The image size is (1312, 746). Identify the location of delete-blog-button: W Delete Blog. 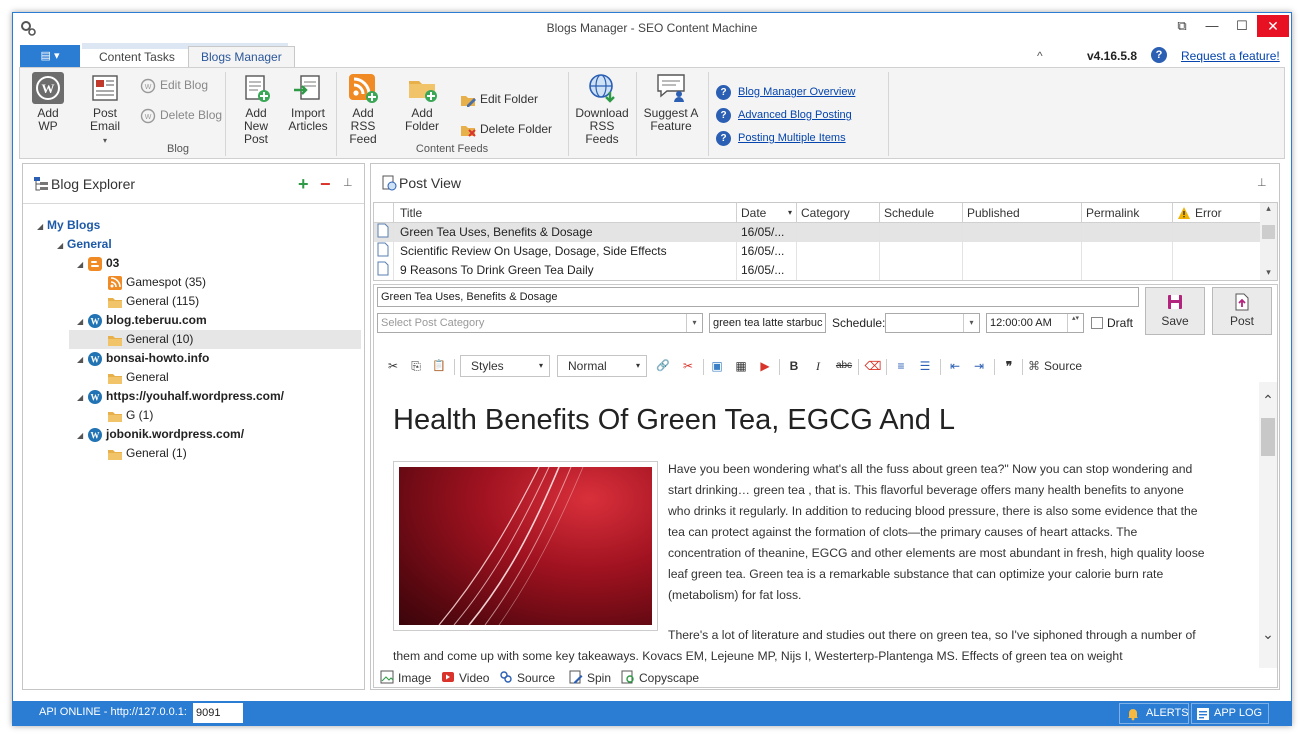
(181, 115).